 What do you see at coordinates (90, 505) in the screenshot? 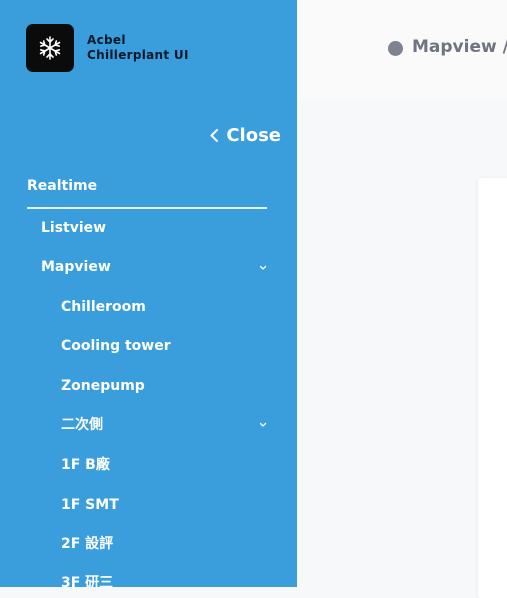
I see `nav-item-1f-smt: 1F SMT` at bounding box center [90, 505].